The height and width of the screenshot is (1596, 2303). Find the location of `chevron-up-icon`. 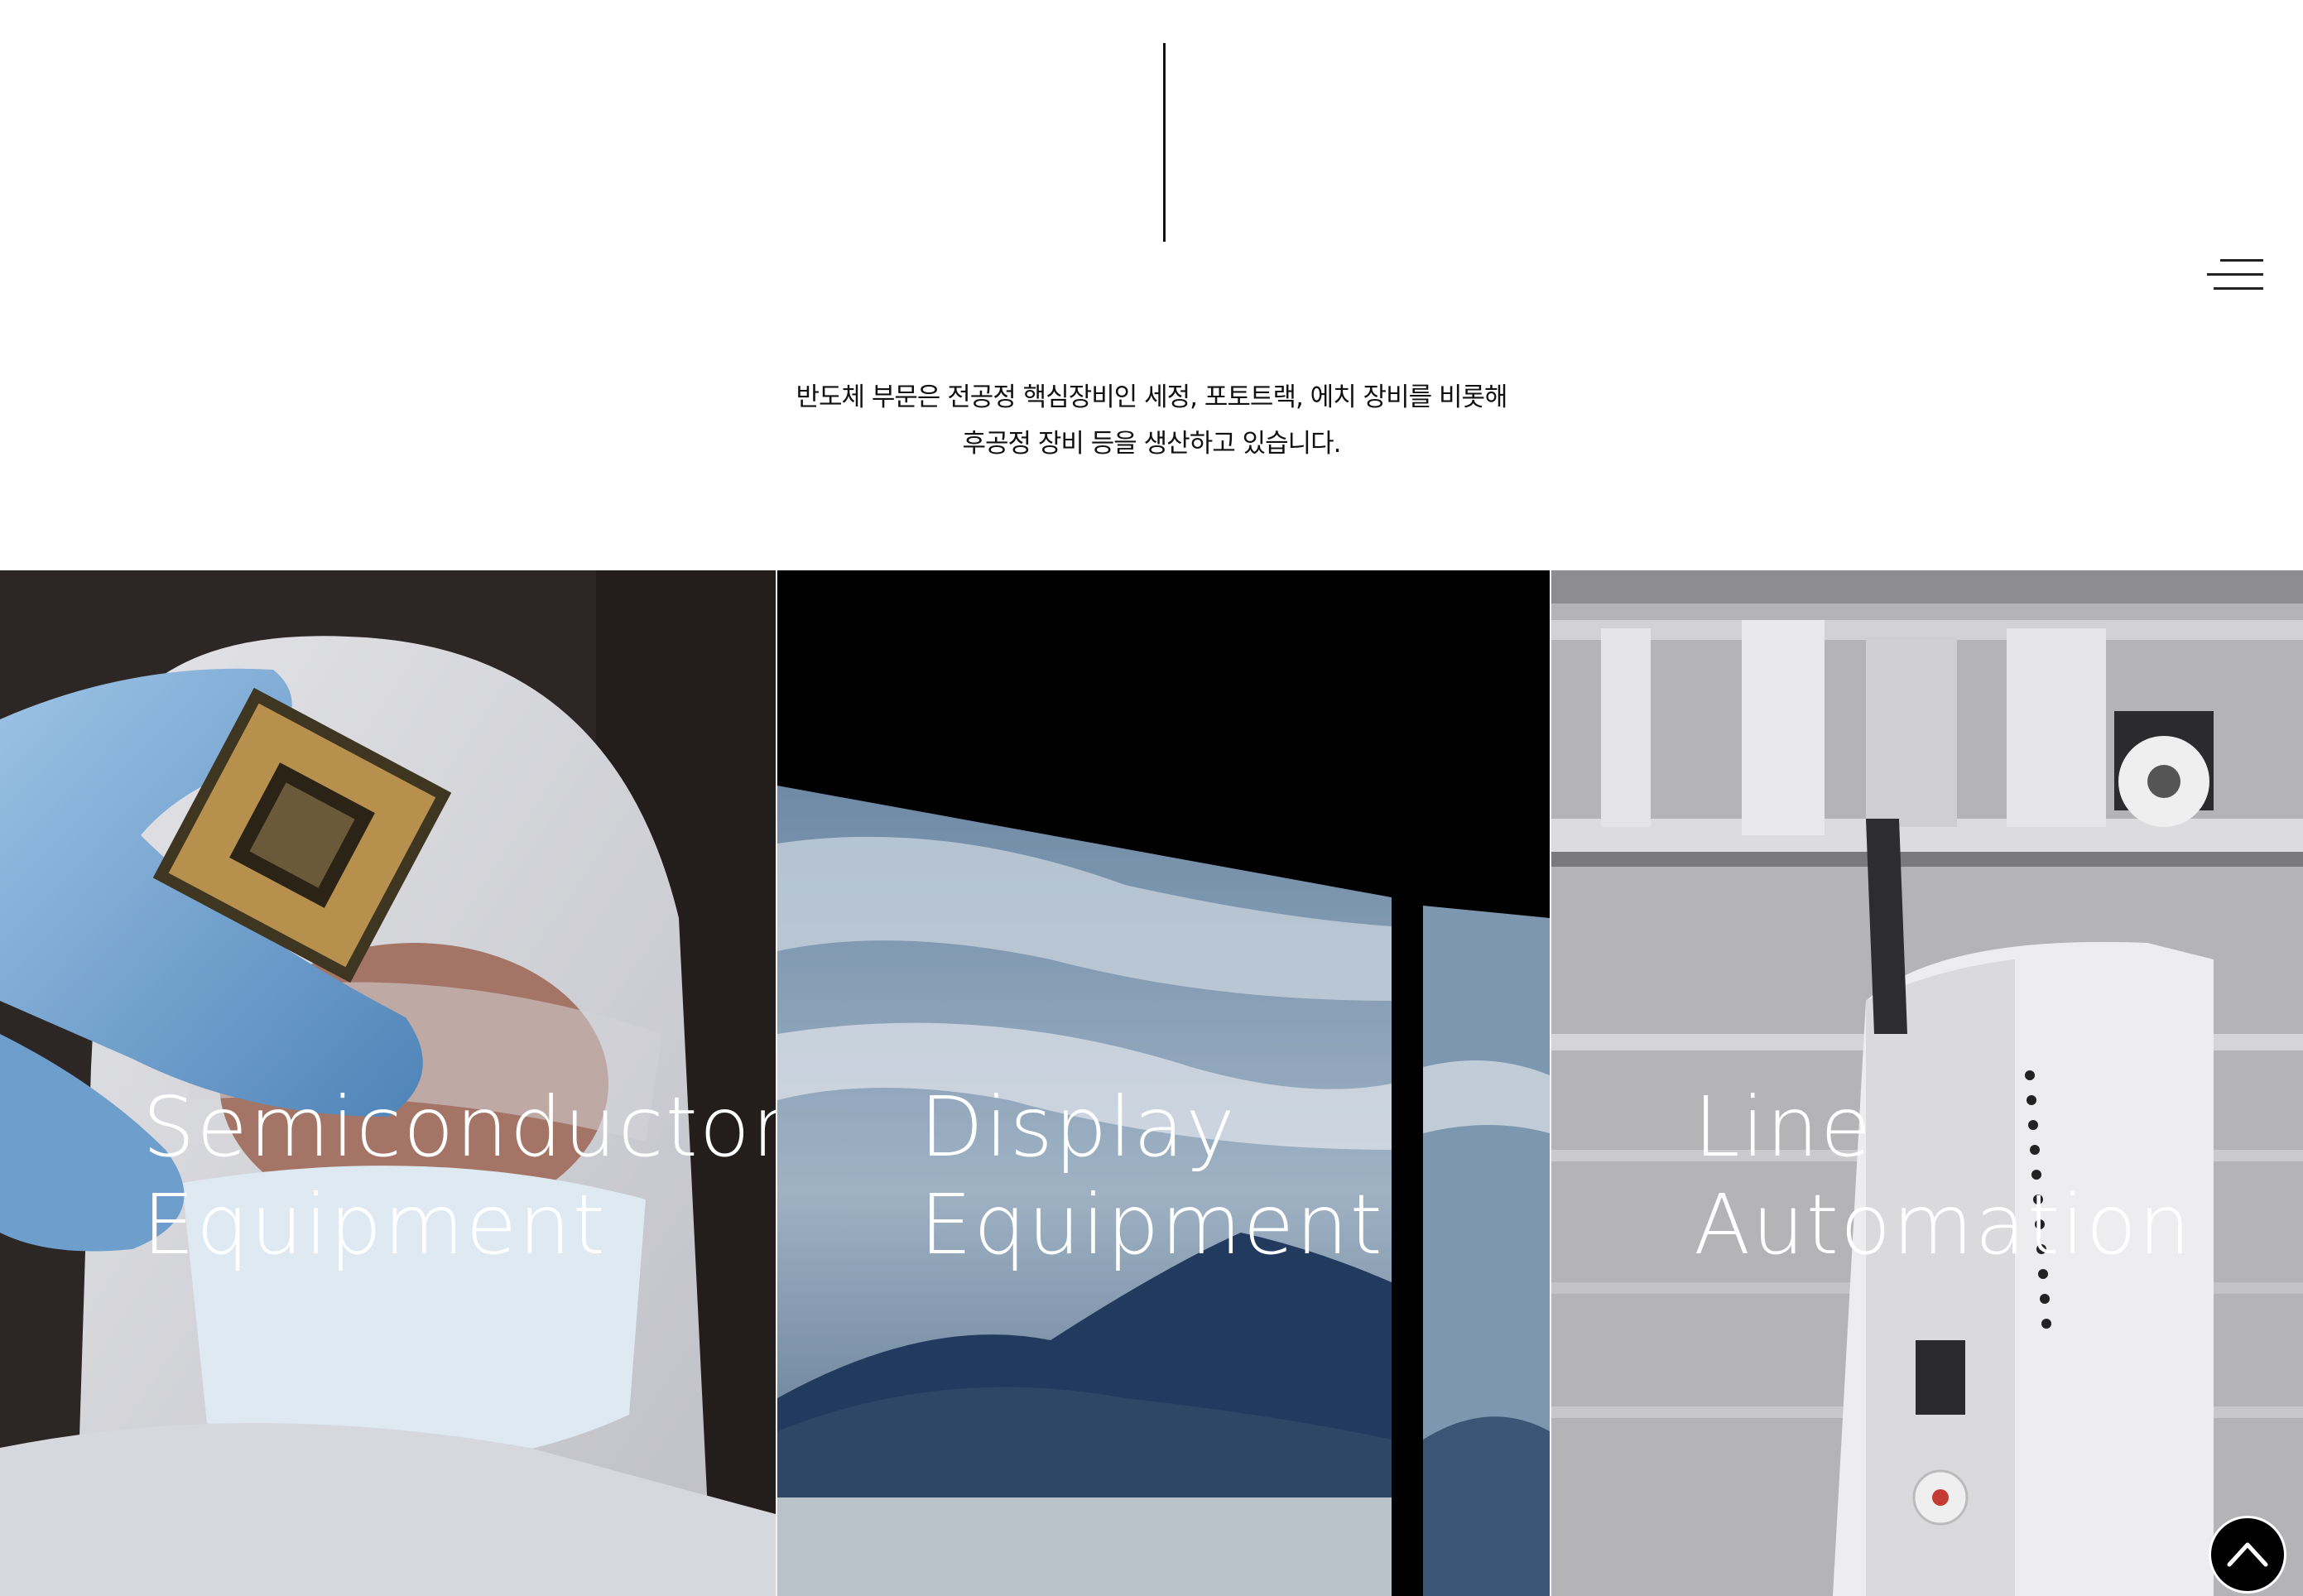

chevron-up-icon is located at coordinates (2247, 1554).